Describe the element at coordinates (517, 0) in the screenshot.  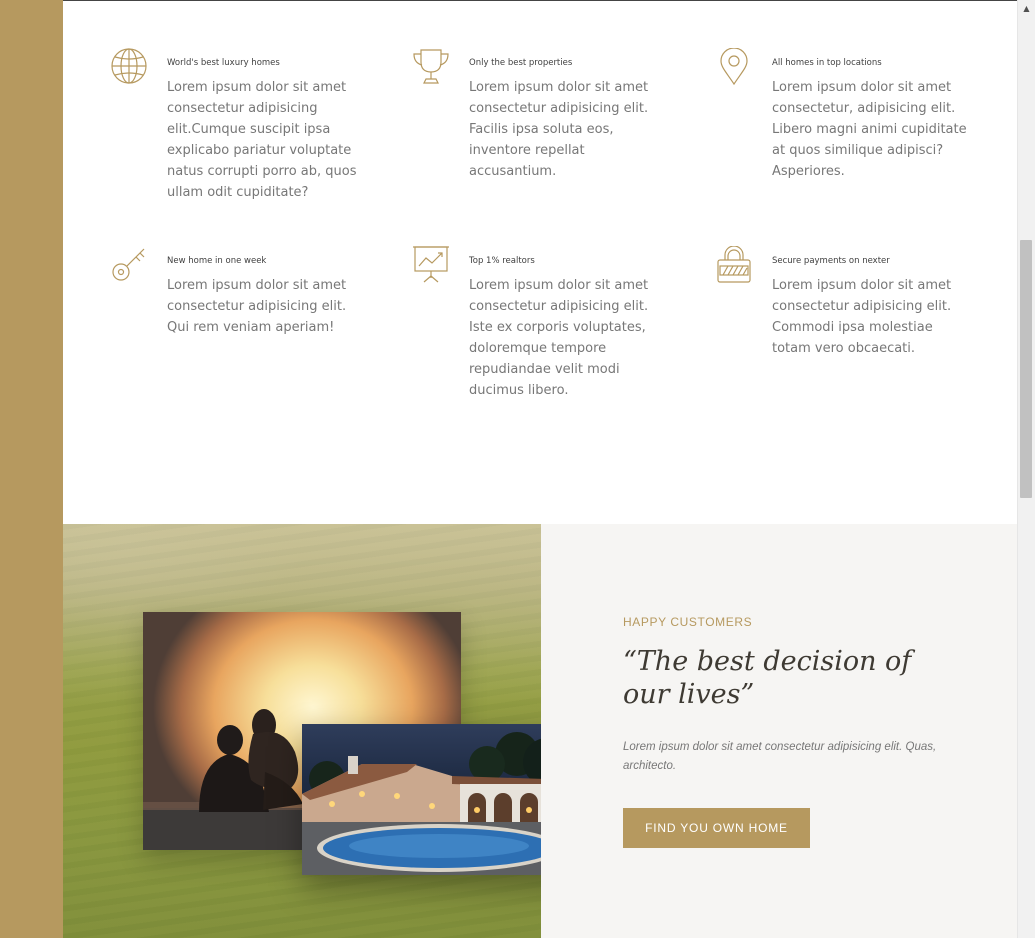
I see `top-border` at that location.